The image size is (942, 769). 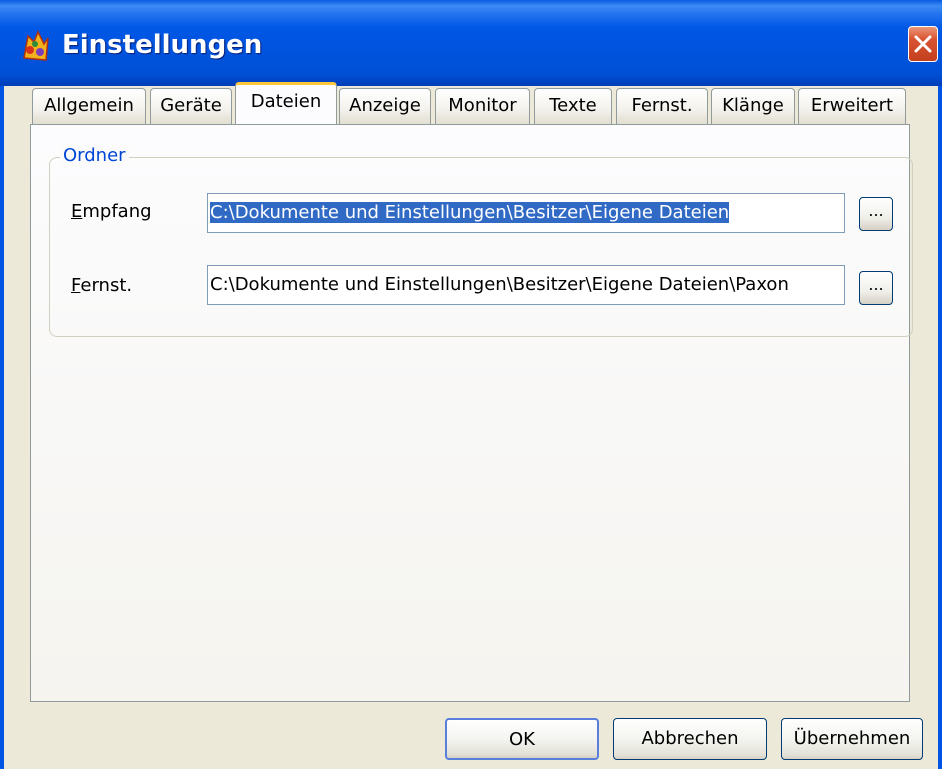 What do you see at coordinates (77, 211) in the screenshot?
I see `mnemonic-char: E` at bounding box center [77, 211].